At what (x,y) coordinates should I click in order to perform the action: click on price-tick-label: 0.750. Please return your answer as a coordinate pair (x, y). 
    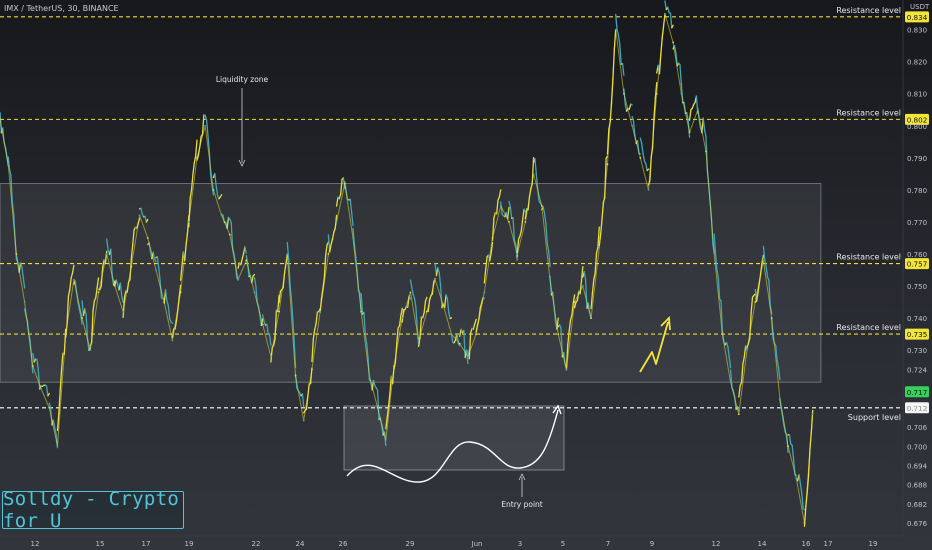
    Looking at the image, I should click on (917, 287).